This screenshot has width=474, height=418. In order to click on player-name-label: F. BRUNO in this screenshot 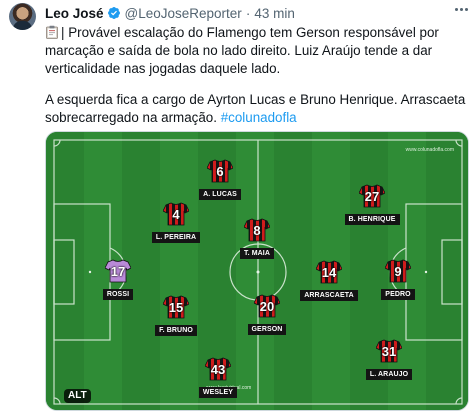, I will do `click(176, 330)`.